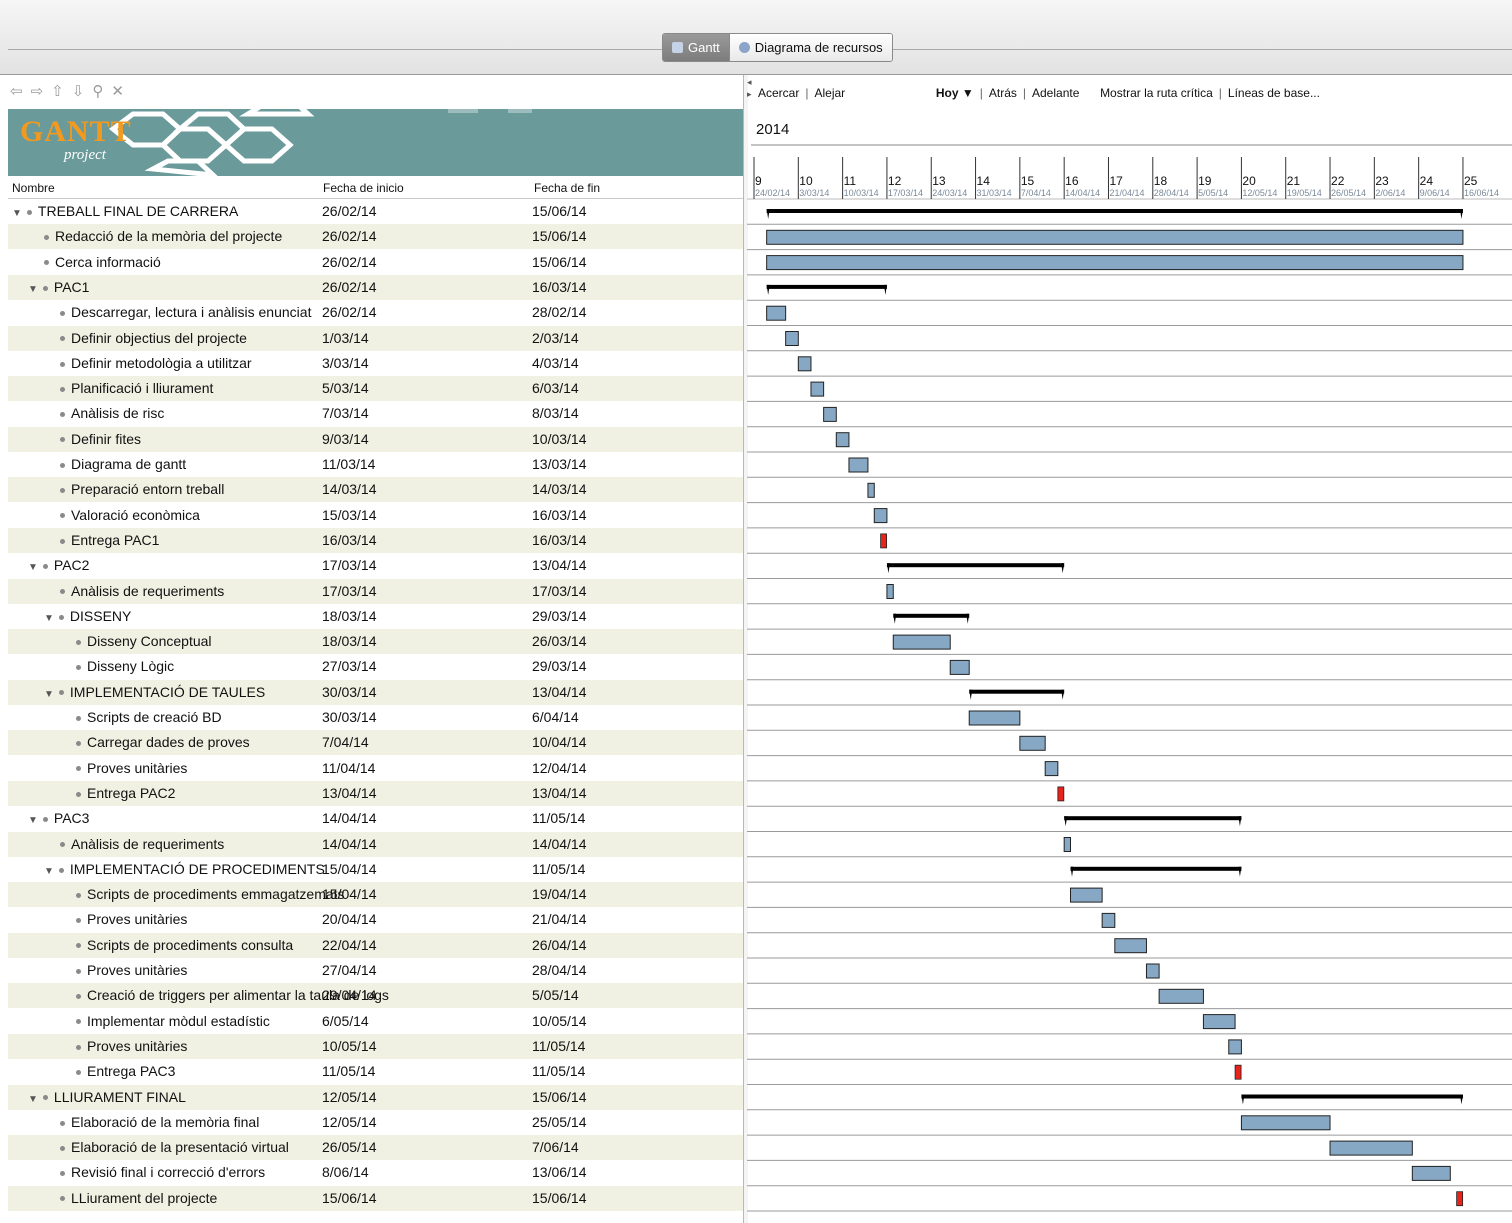 The image size is (1512, 1223). I want to click on task-start-cell: 11/03/14, so click(348, 464).